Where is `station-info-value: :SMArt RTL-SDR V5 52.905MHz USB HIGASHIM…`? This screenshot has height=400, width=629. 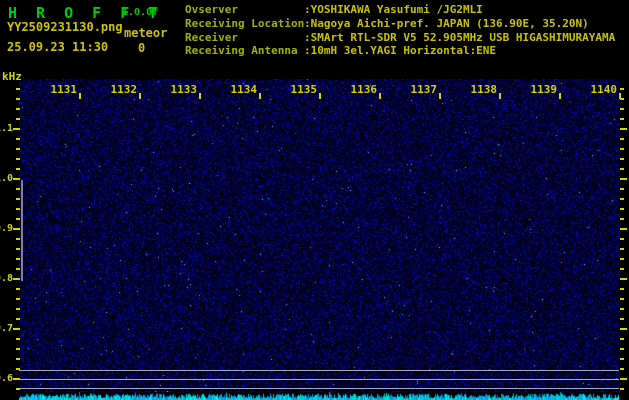
station-info-value: :SMArt RTL-SDR V5 52.905MHz USB HIGASHIM… is located at coordinates (460, 37).